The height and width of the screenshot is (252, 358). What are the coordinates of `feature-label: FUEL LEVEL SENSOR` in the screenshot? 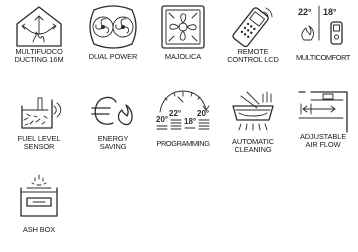 It's located at (39, 143).